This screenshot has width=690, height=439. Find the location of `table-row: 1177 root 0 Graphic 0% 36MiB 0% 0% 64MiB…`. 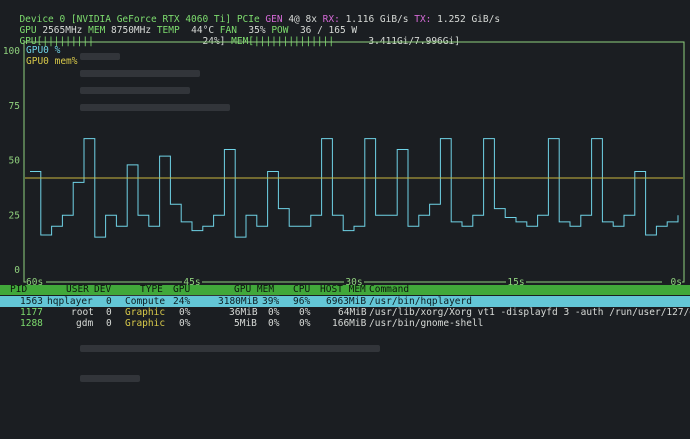

table-row: 1177 root 0 Graphic 0% 36MiB 0% 0% 64MiB… is located at coordinates (345, 312).